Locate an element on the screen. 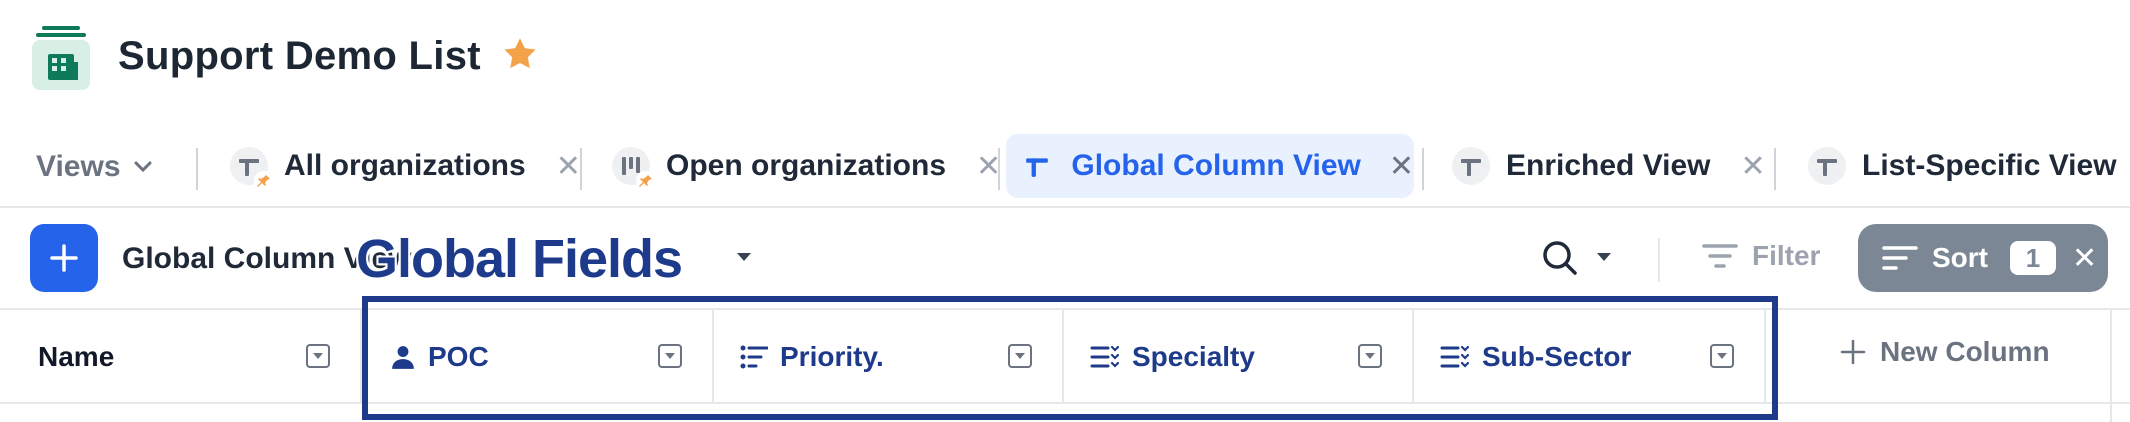  tab-label: Enriched View is located at coordinates (1608, 165).